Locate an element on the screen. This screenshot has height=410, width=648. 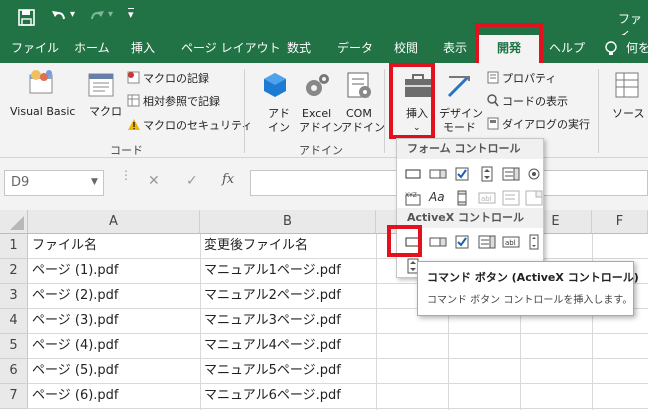
macro-icon is located at coordinates (101, 85).